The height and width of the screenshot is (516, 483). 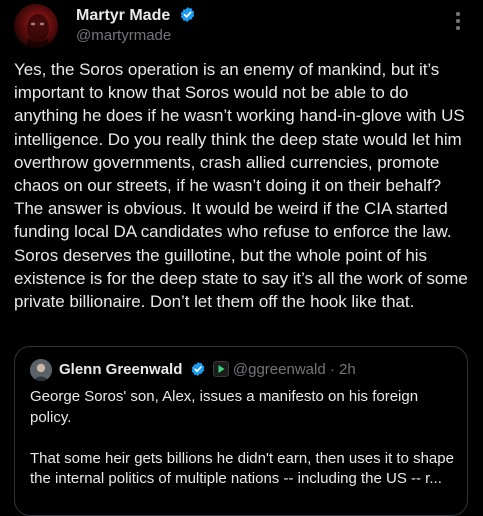 What do you see at coordinates (220, 372) in the screenshot?
I see `affiliate-badge-icon` at bounding box center [220, 372].